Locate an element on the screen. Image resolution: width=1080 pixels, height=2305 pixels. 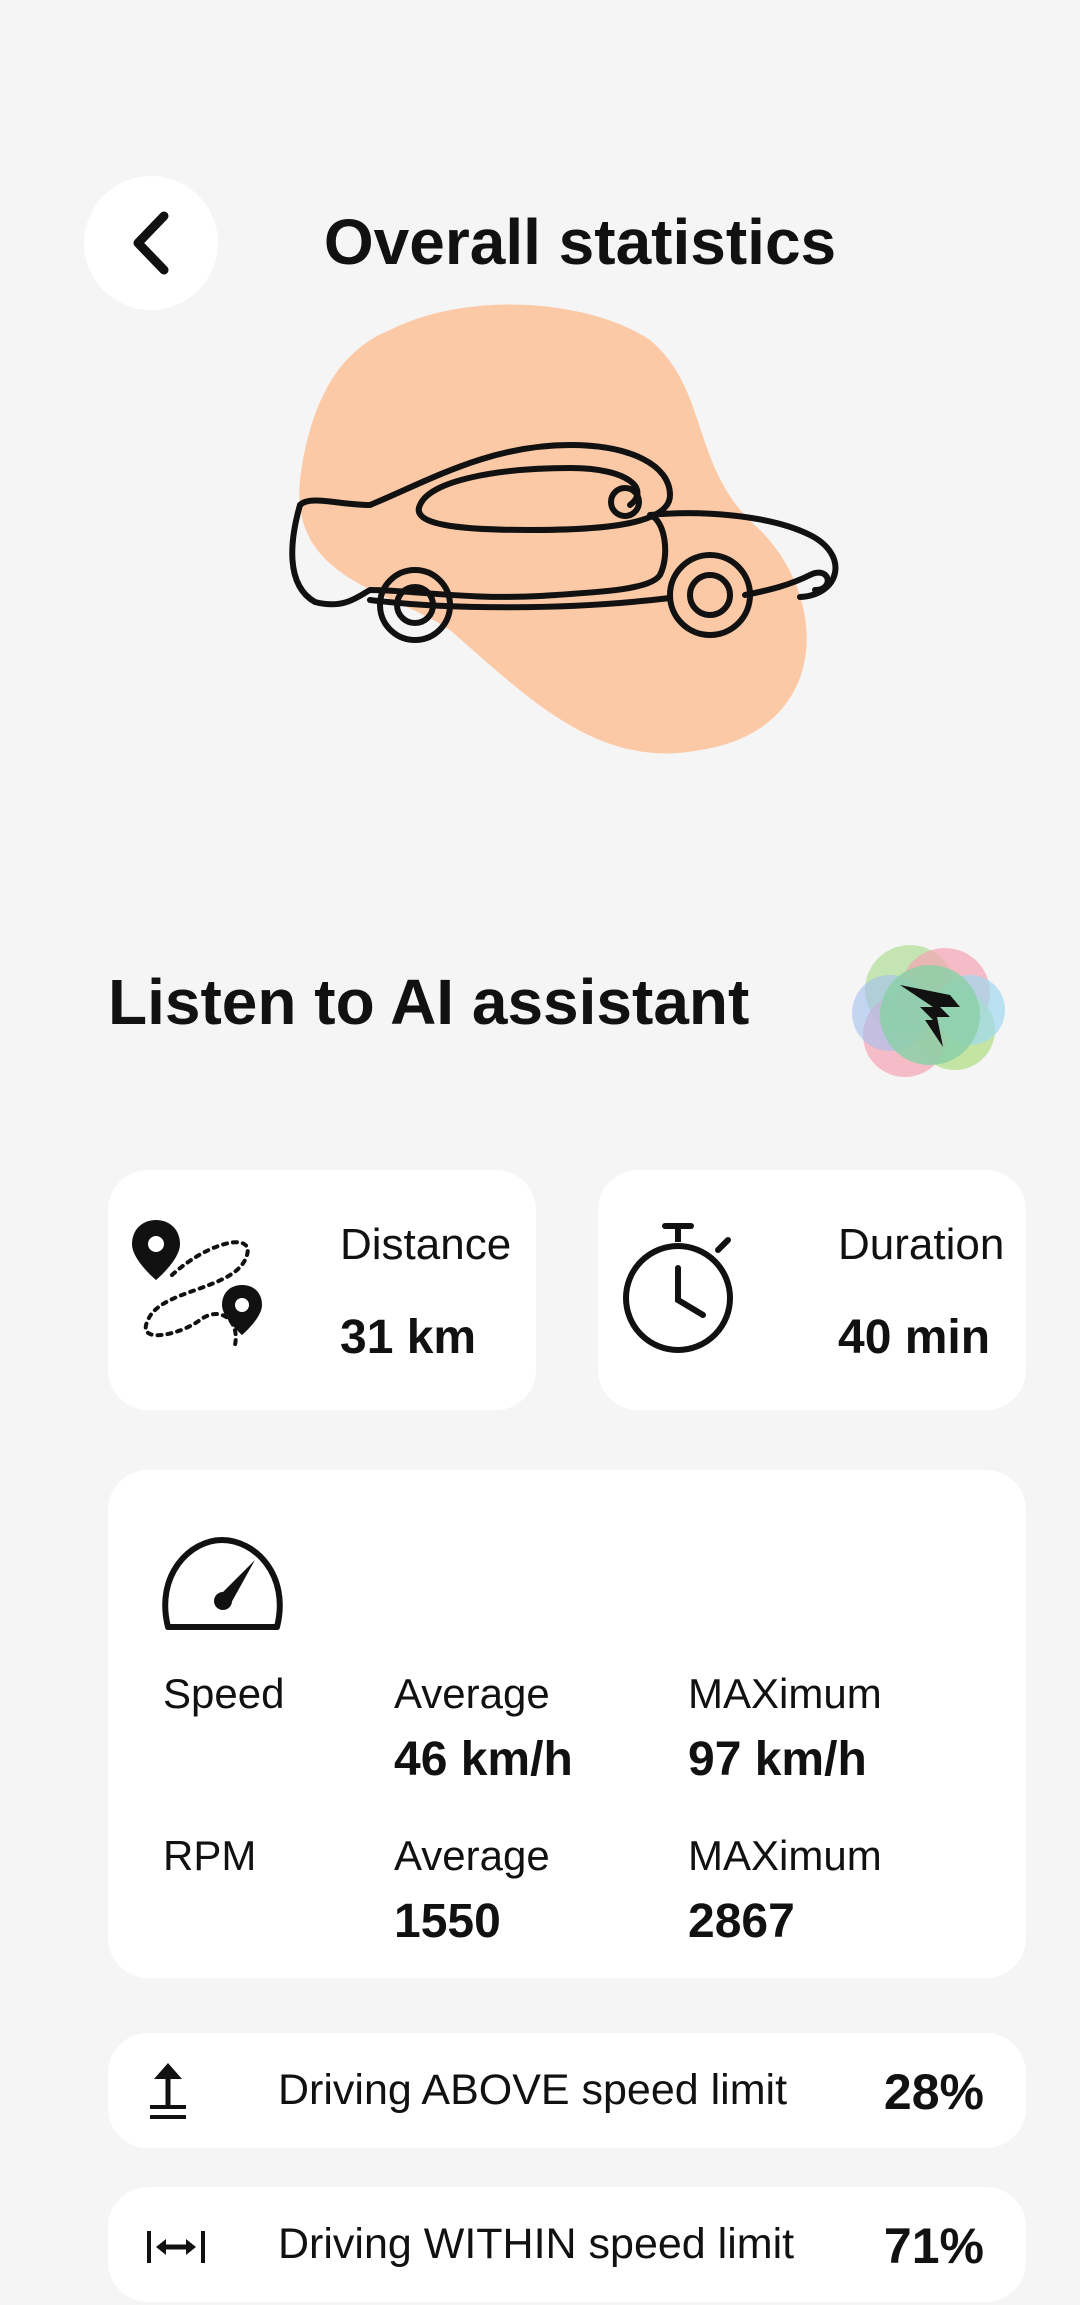
within-speed-limit-row: Driving WITHIN speed limit 71% is located at coordinates (567, 2244).